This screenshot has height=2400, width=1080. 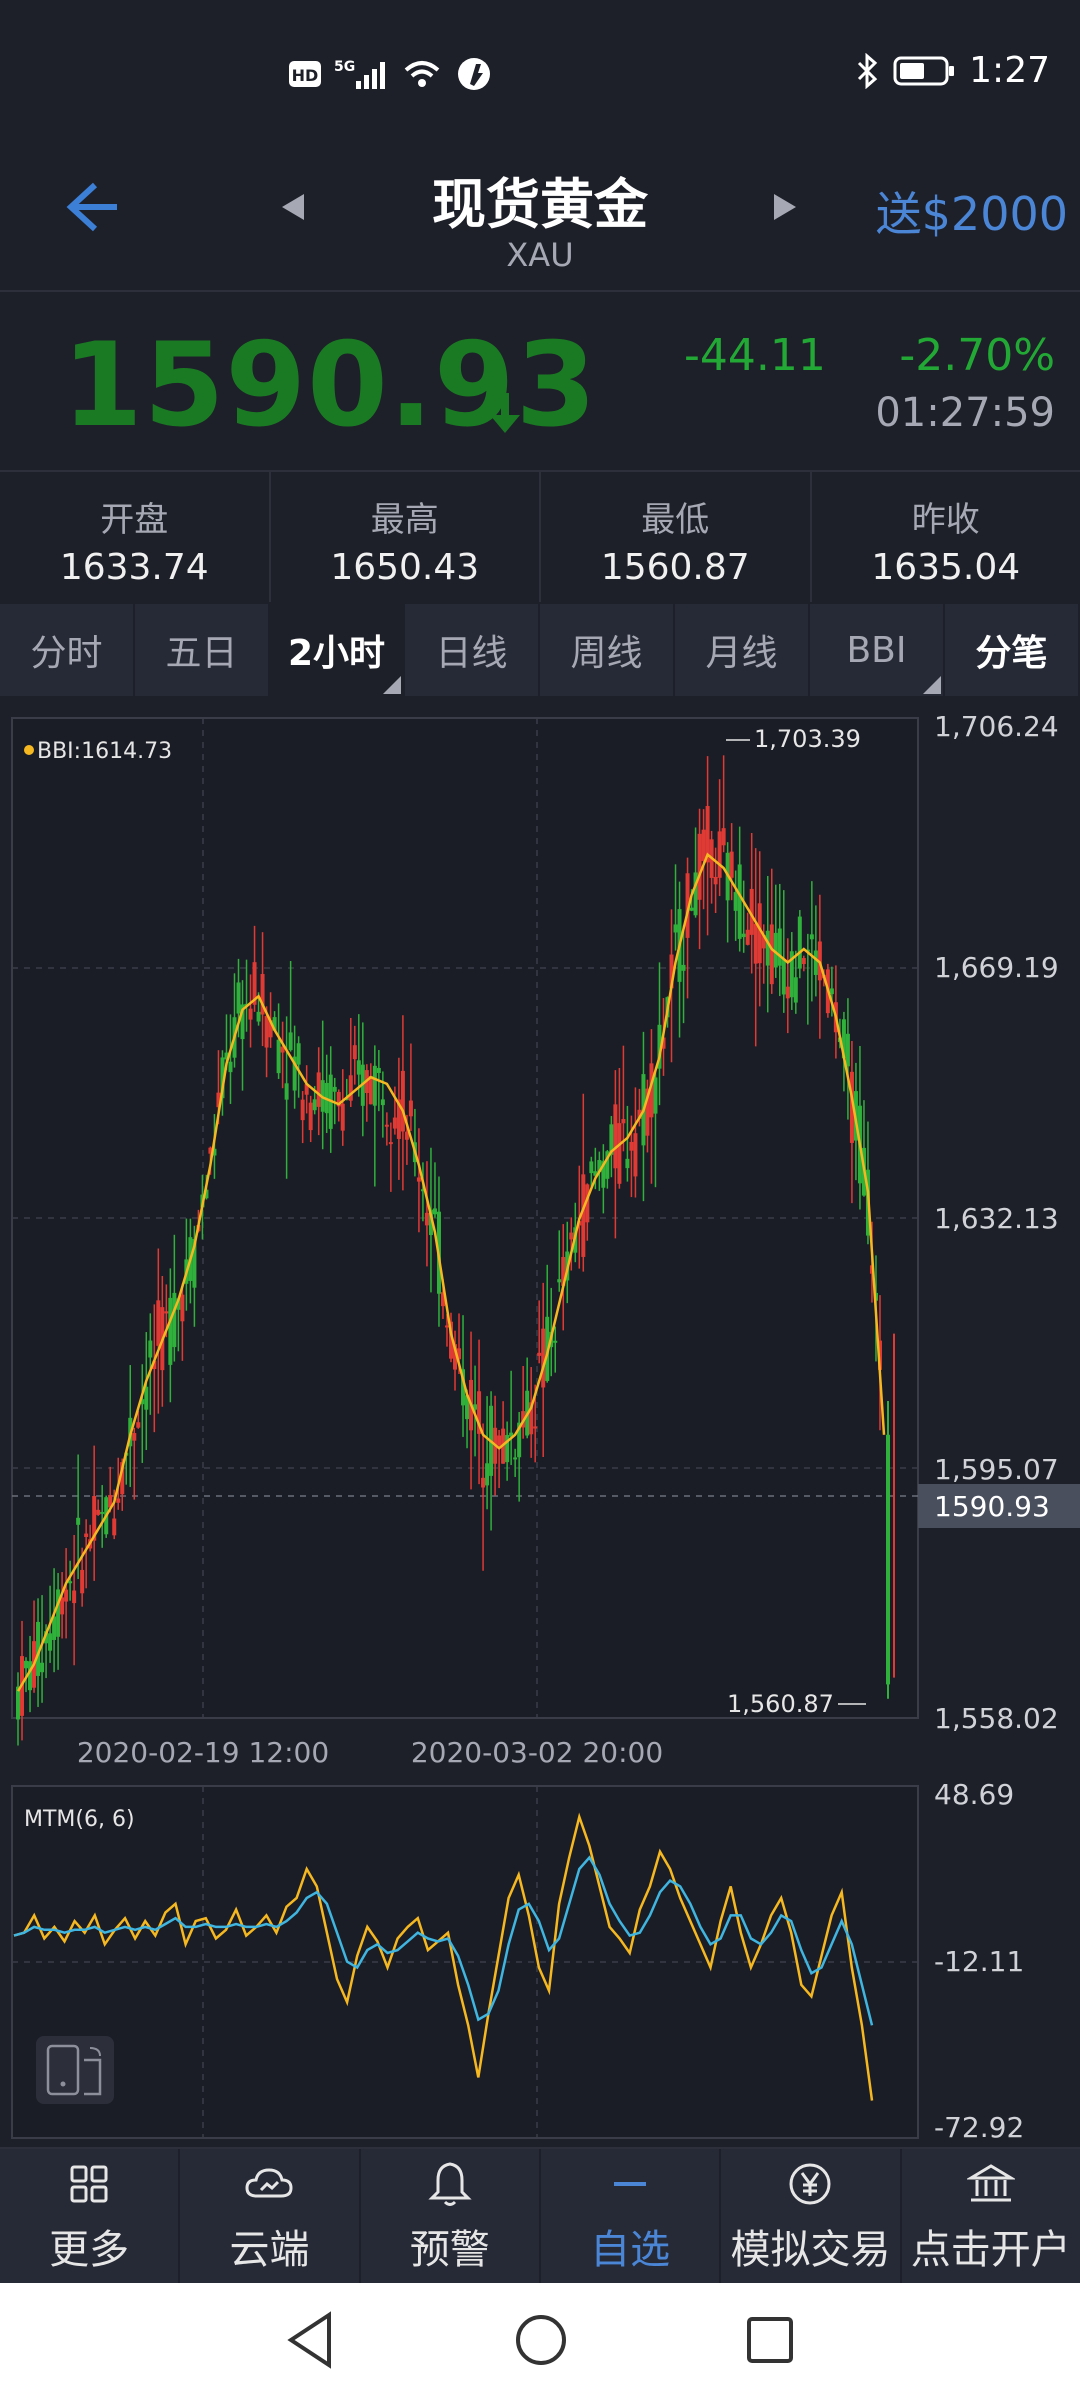 I want to click on nav-label: 点击开户, so click(x=990, y=2250).